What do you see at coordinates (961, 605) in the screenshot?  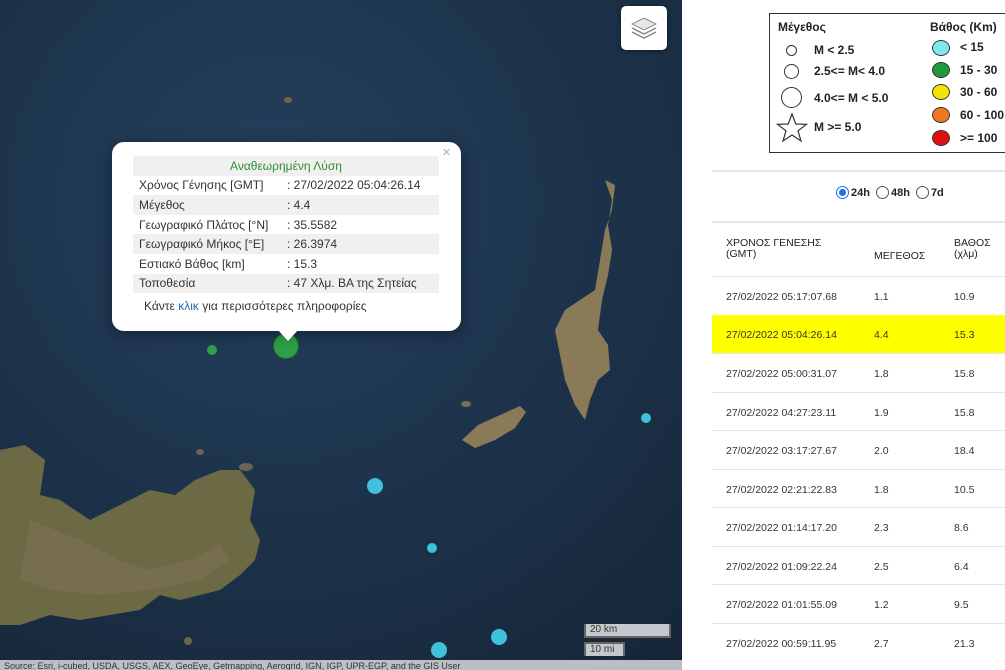 I see `cell-depth: 9.5` at bounding box center [961, 605].